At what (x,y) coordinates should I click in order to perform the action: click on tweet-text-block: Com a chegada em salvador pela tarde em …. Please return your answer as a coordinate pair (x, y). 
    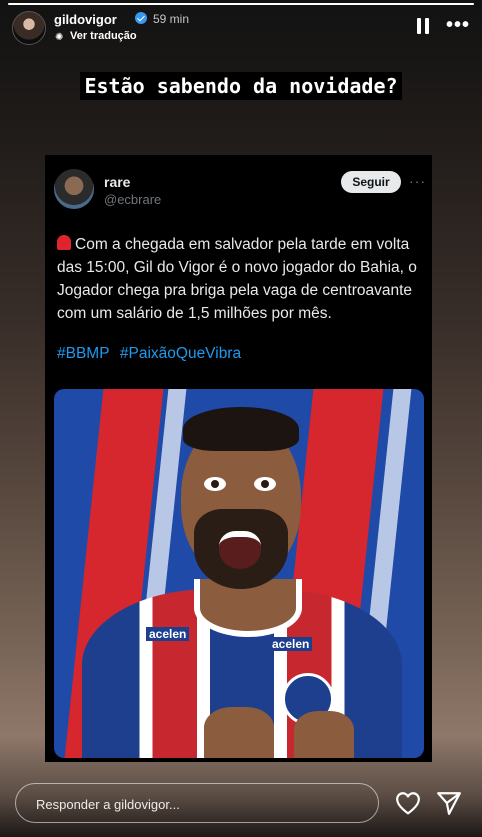
    Looking at the image, I should click on (239, 279).